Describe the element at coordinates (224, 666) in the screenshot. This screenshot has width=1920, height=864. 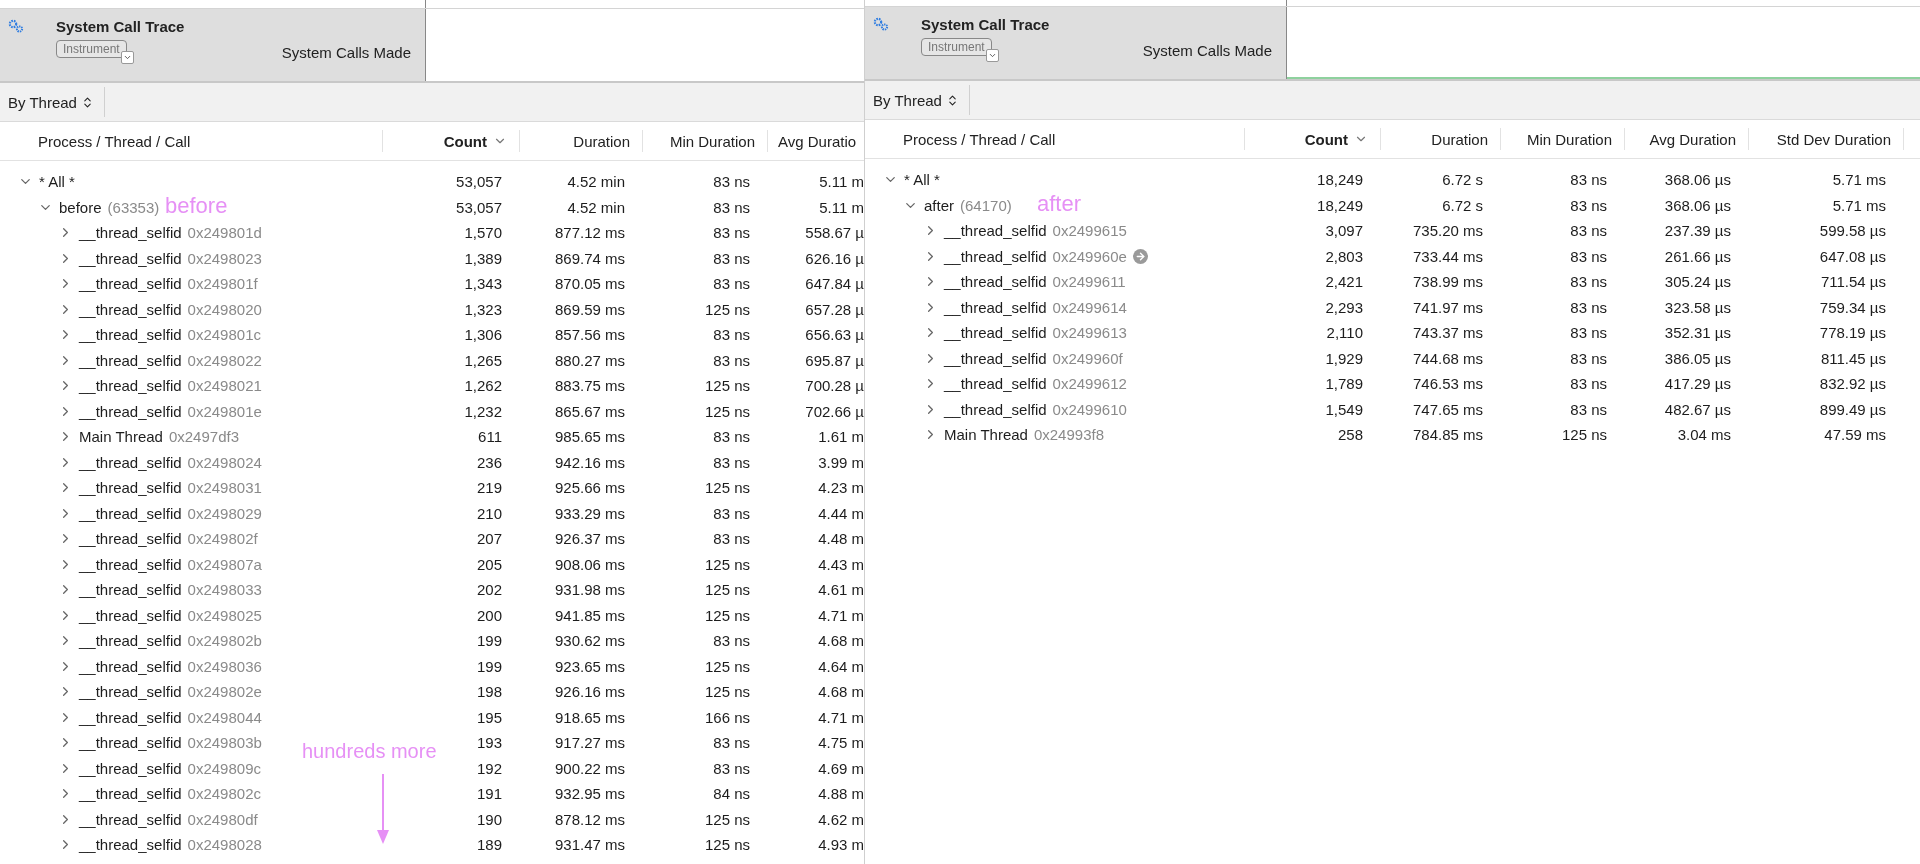
I see `tree-item-id: 0x2498036` at that location.